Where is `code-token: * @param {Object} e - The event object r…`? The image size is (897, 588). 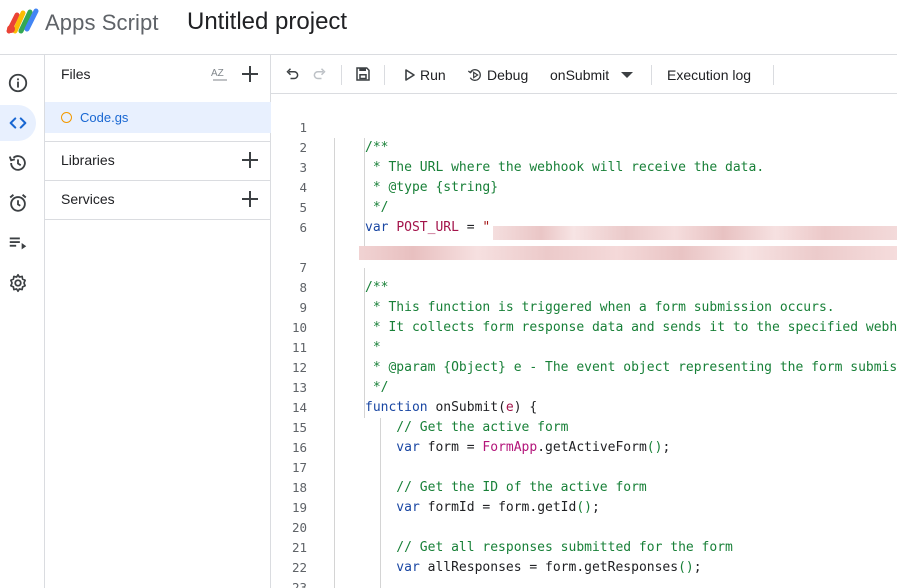 code-token: * @param {Object} e - The event object r… is located at coordinates (631, 367).